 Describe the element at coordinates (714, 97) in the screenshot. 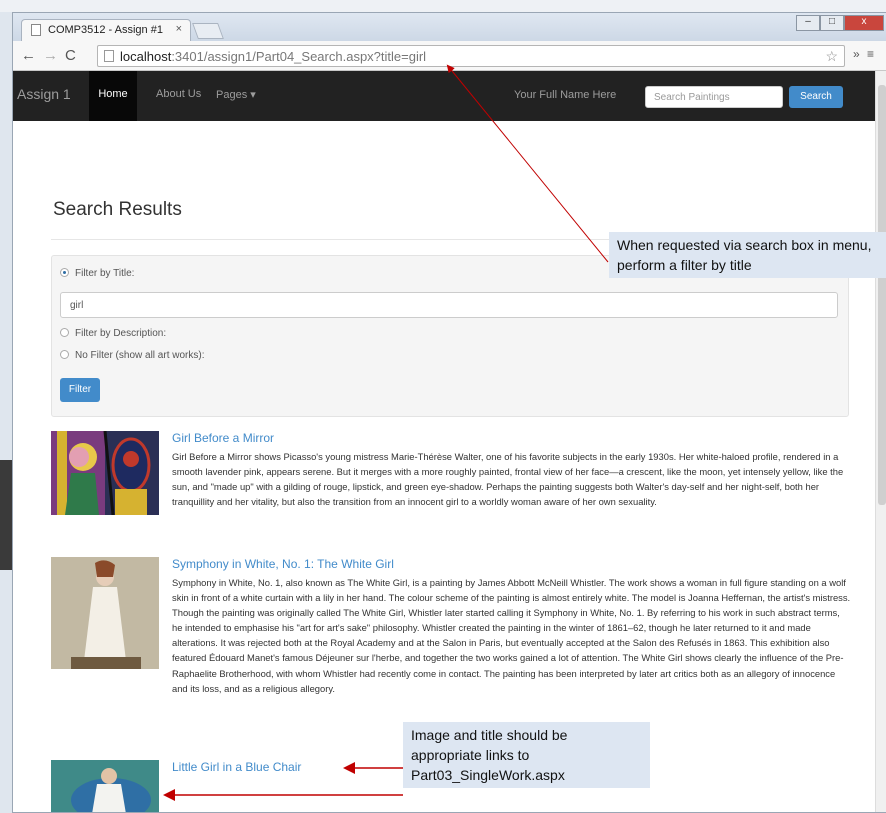

I see `nav-search-input: Search Paintings` at that location.